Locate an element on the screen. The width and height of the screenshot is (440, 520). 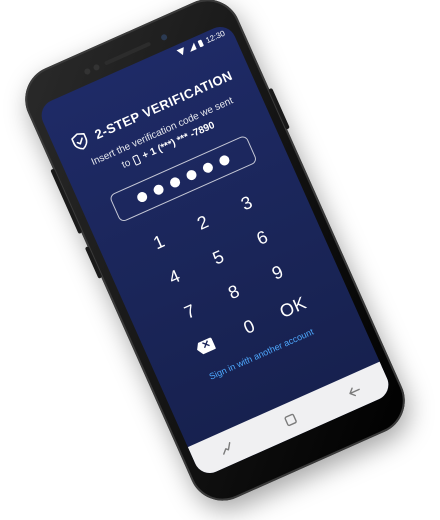
status-time: 12:30 is located at coordinates (215, 36).